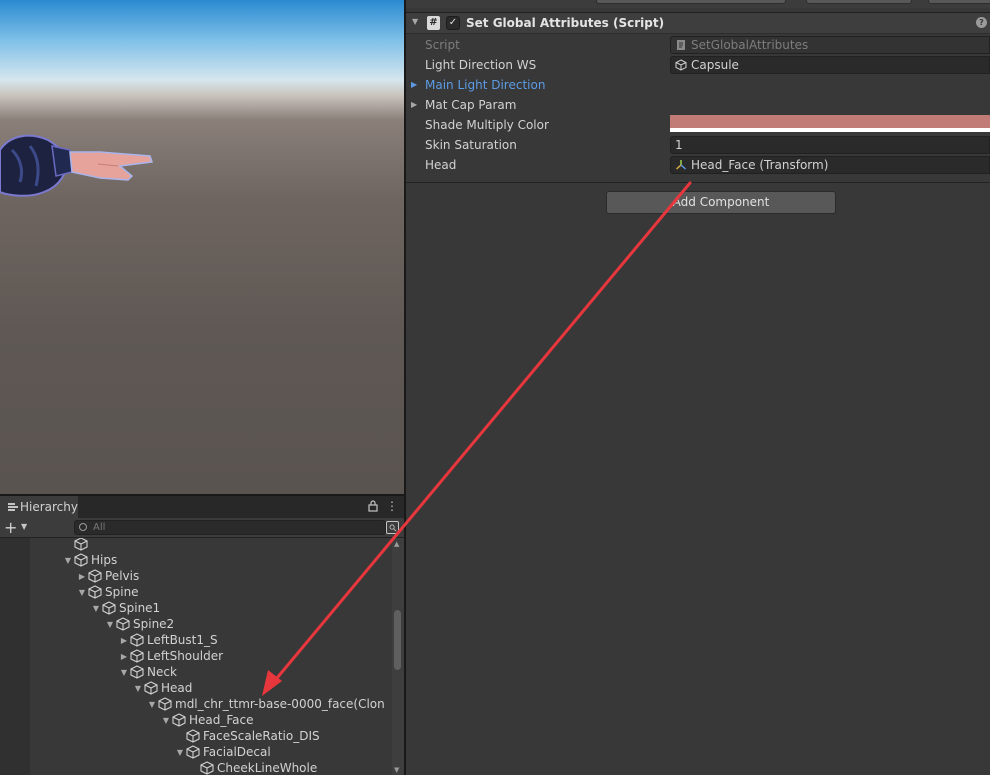 The height and width of the screenshot is (775, 990). I want to click on property-row: ▶ Main Light Direction, so click(698, 85).